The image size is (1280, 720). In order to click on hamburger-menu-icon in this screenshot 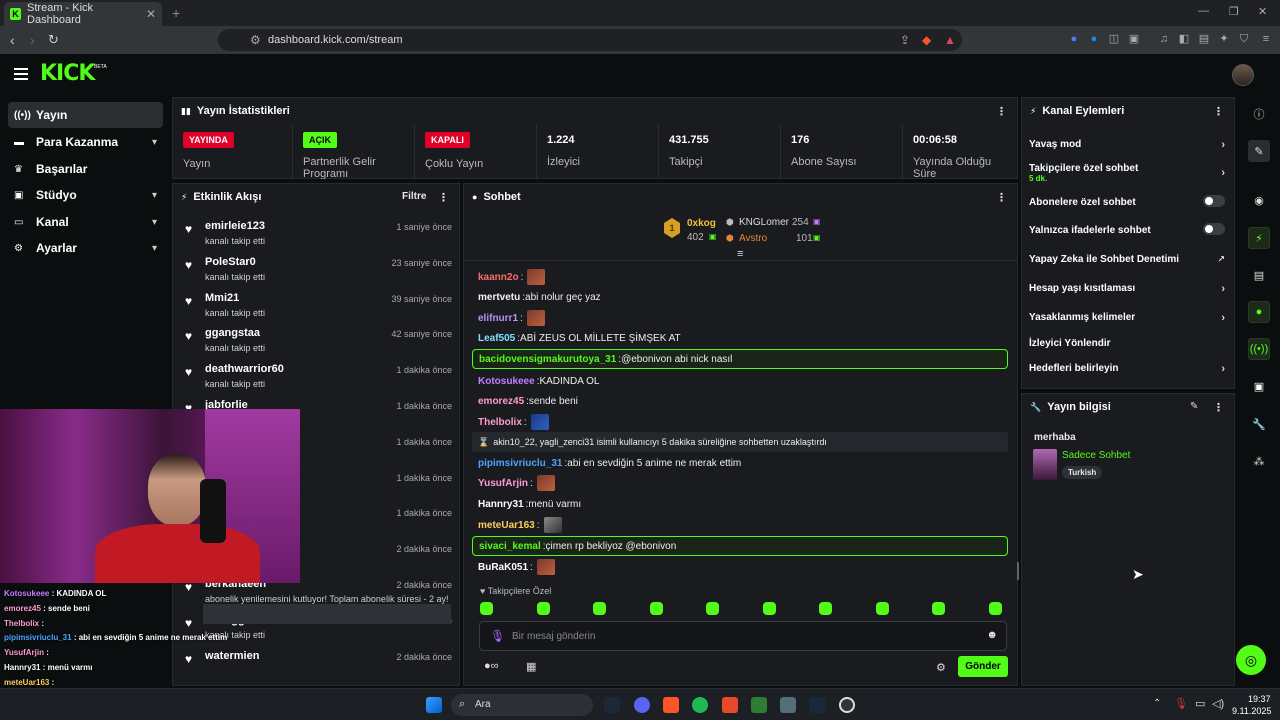, I will do `click(21, 74)`.